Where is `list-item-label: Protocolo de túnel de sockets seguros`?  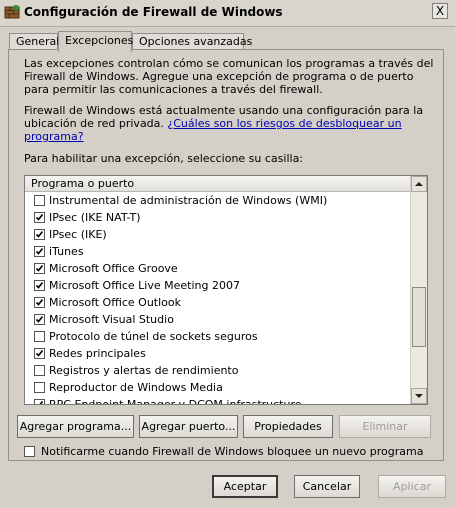
list-item-label: Protocolo de túnel de sockets seguros is located at coordinates (153, 336).